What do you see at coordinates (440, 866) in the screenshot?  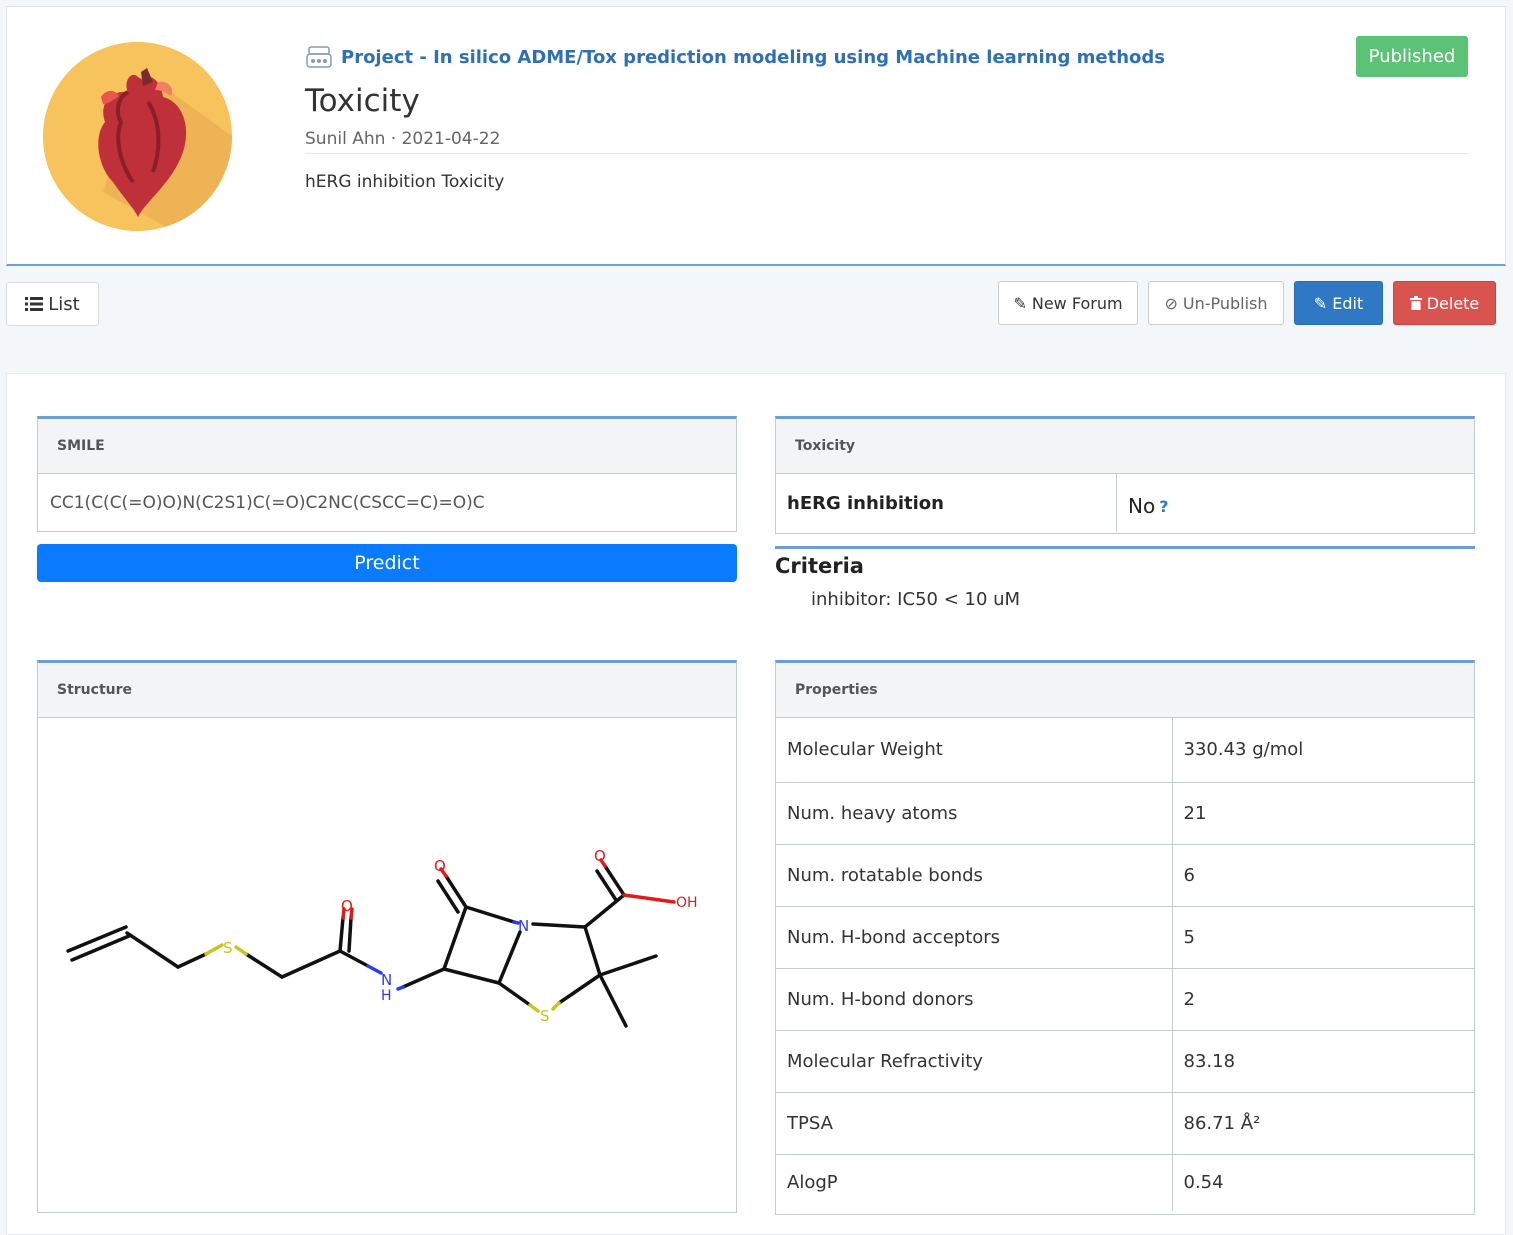 I see `lactam-oxygen-label: O` at bounding box center [440, 866].